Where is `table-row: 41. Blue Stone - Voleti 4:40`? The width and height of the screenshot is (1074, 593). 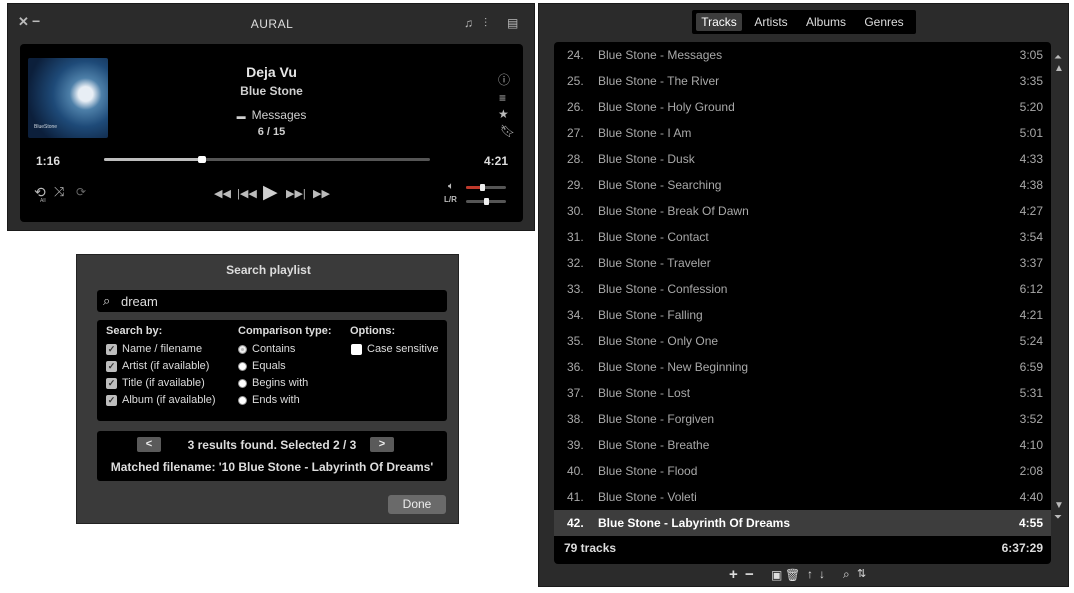 table-row: 41. Blue Stone - Voleti 4:40 is located at coordinates (802, 497).